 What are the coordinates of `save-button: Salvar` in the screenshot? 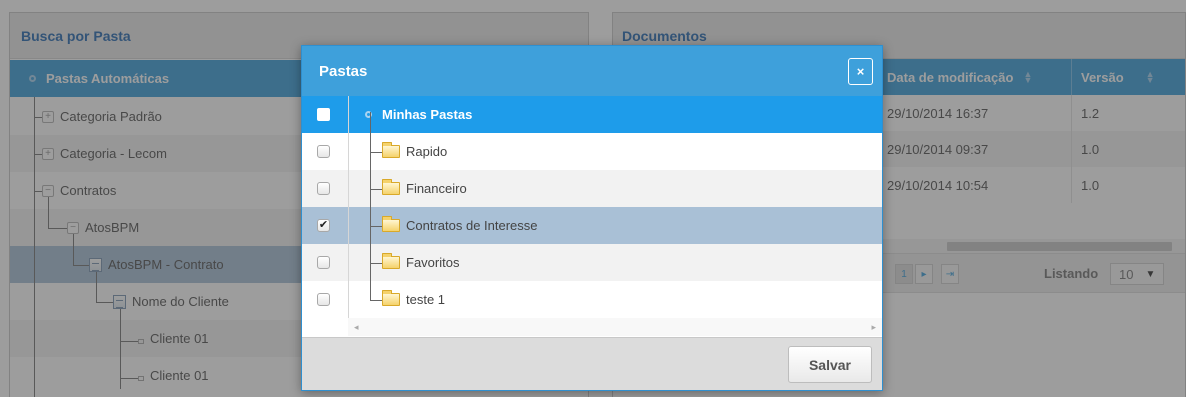 It's located at (830, 364).